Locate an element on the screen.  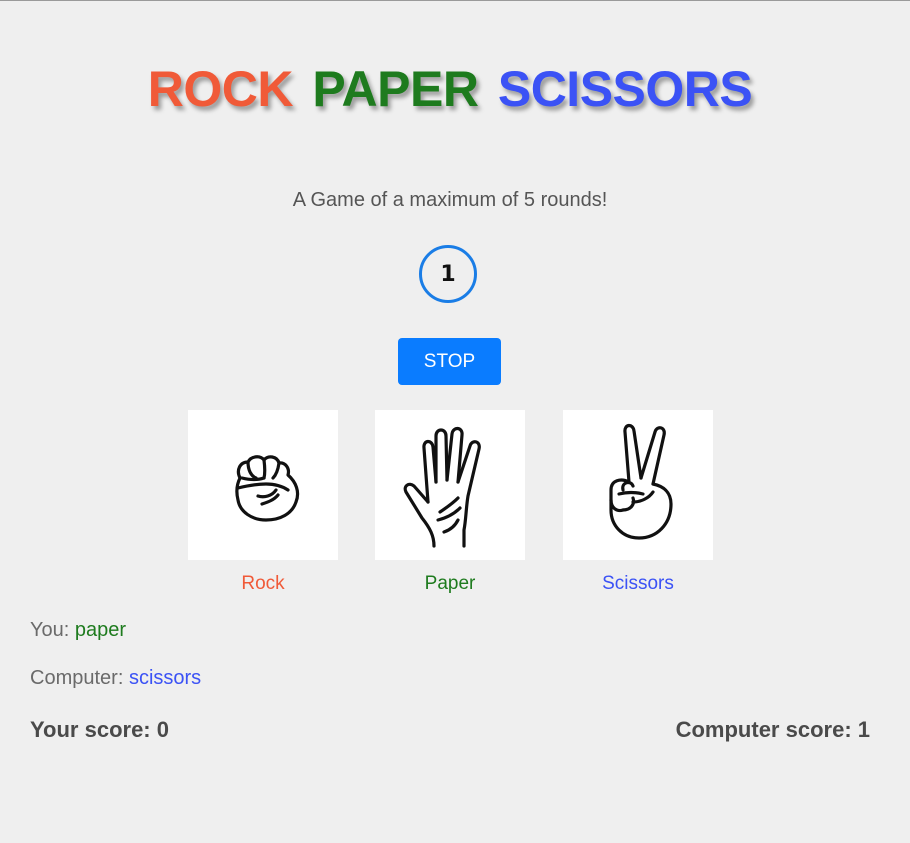
stop-button: STOP is located at coordinates (449, 361).